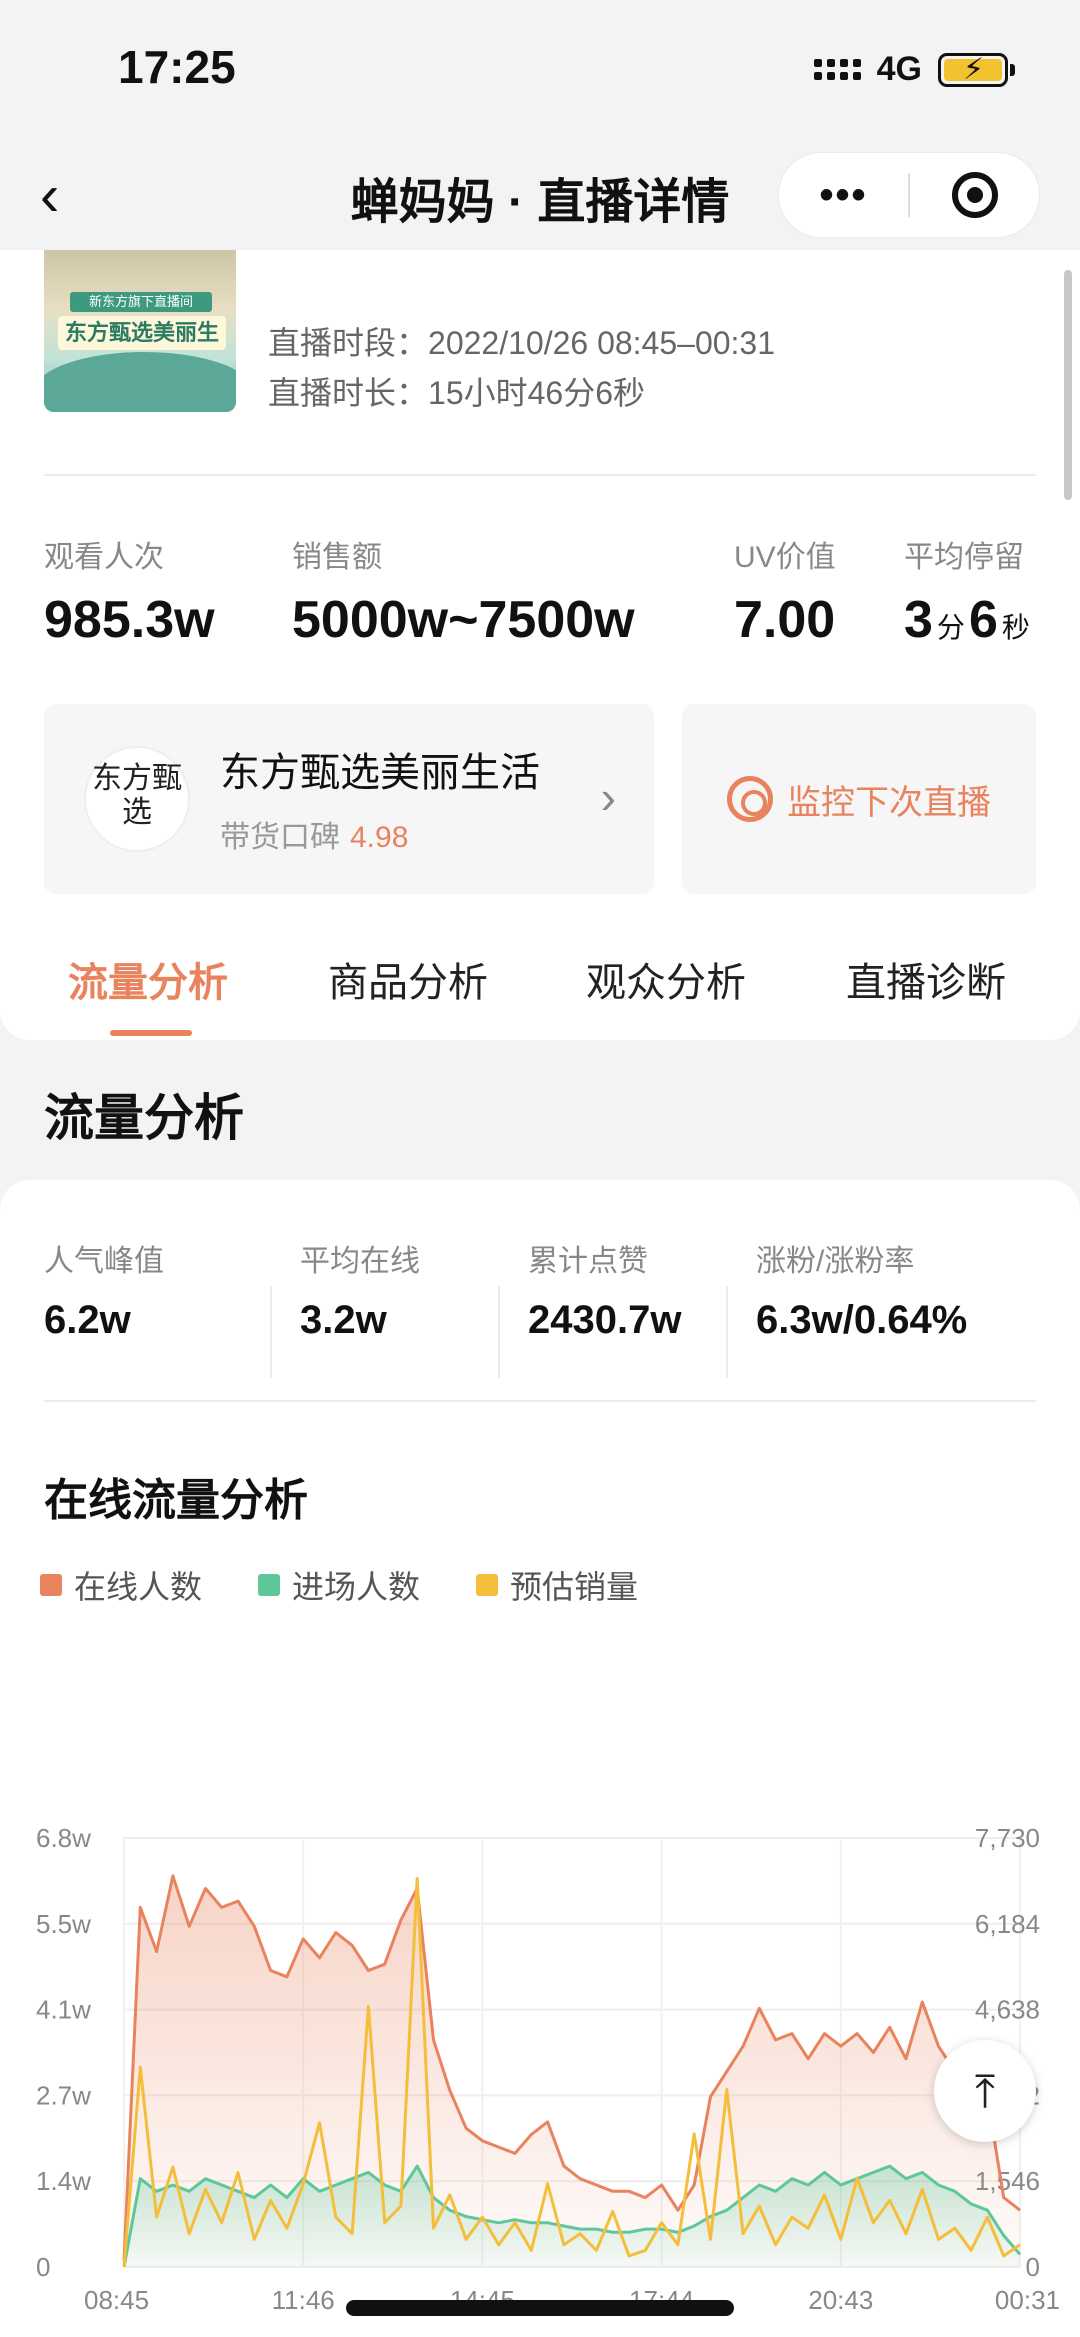 Image resolution: width=1080 pixels, height=2337 pixels. Describe the element at coordinates (63, 2052) in the screenshot. I see `y-axis-left: 0 1.4w 2.7w 4.1w 5.5w 6.8w` at that location.